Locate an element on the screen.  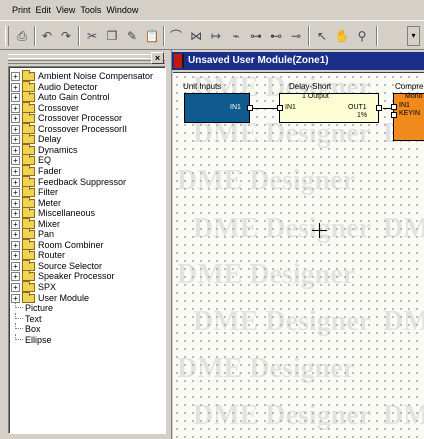
wire-arc-icon: ⌒ is located at coordinates (176, 36).